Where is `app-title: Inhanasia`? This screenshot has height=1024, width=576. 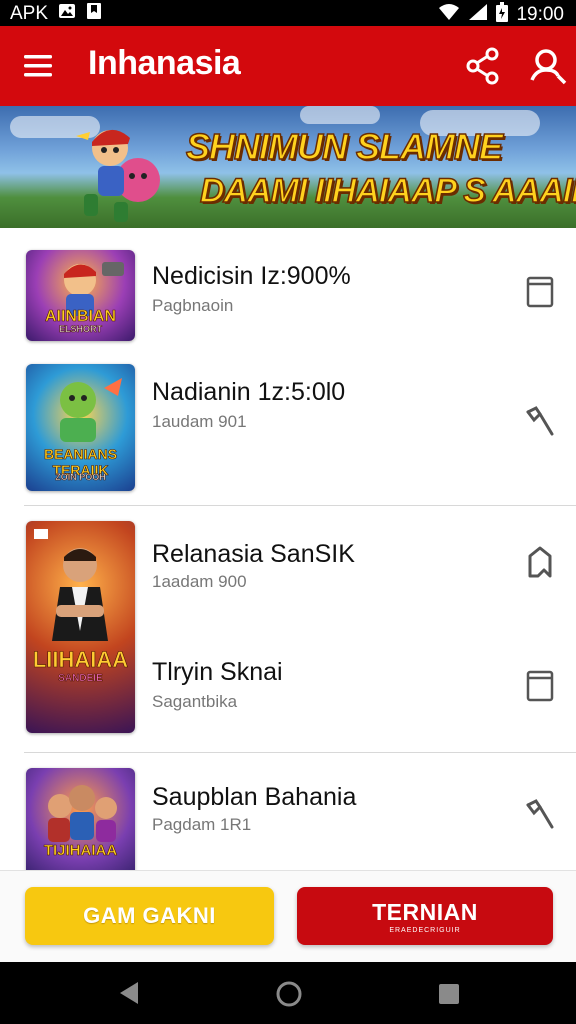
app-title: Inhanasia is located at coordinates (164, 63).